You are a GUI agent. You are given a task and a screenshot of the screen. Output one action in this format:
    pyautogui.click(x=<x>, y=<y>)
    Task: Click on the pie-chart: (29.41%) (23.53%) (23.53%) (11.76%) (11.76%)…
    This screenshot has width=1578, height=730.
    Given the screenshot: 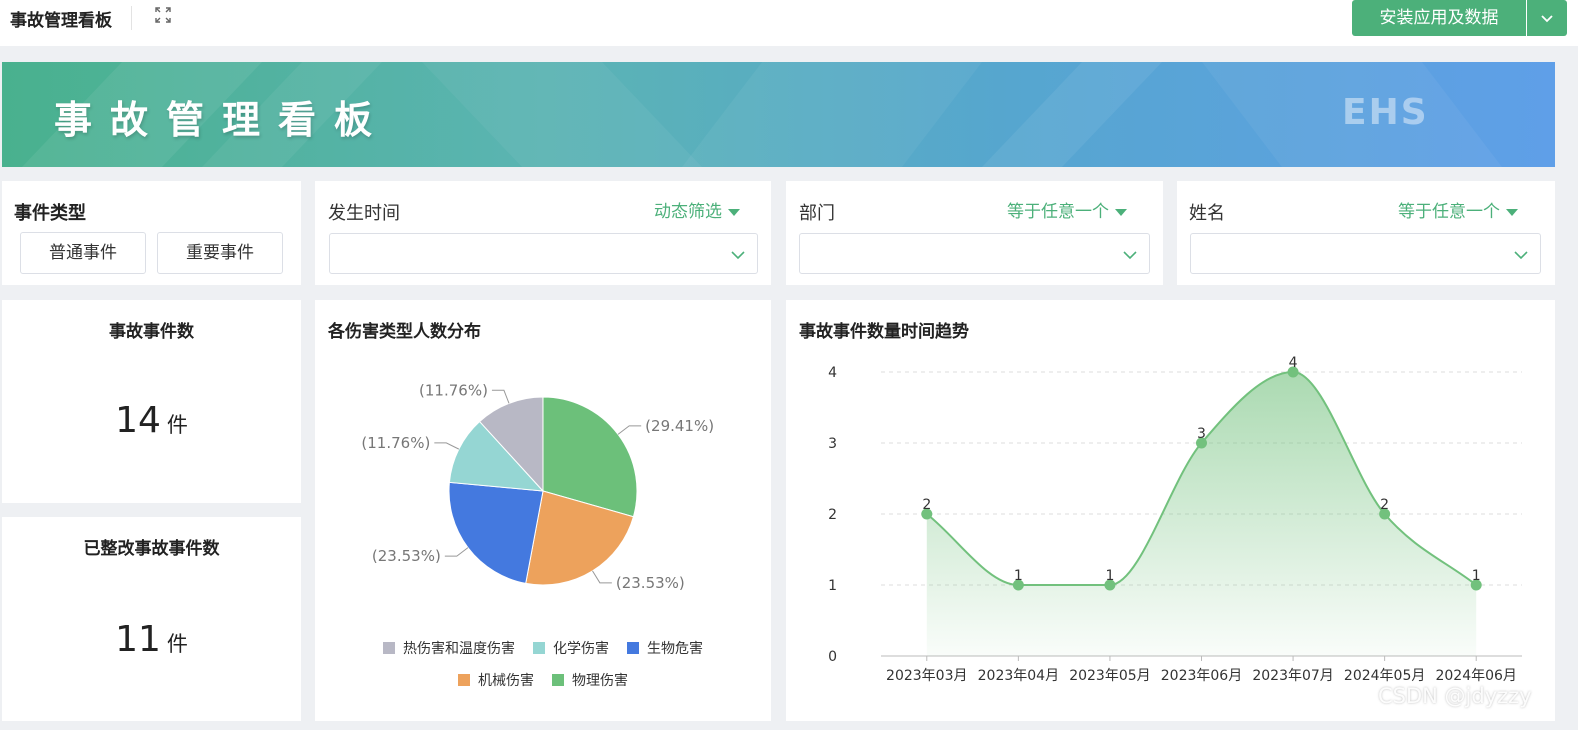 What is the action you would take?
    pyautogui.click(x=537, y=535)
    